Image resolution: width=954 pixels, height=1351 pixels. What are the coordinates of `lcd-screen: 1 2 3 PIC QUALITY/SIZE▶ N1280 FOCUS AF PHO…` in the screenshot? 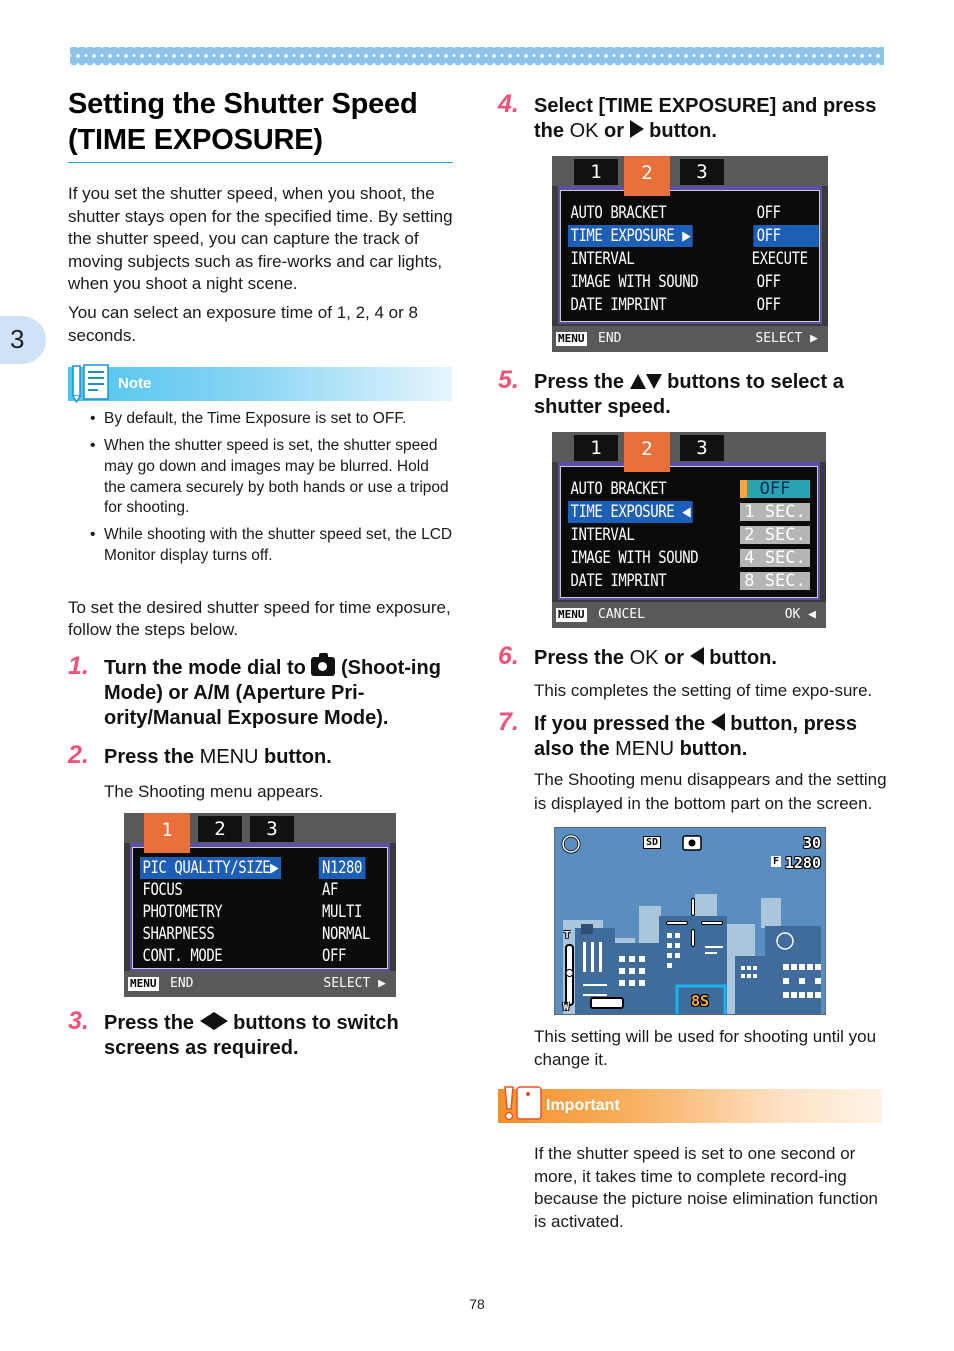 It's located at (260, 904).